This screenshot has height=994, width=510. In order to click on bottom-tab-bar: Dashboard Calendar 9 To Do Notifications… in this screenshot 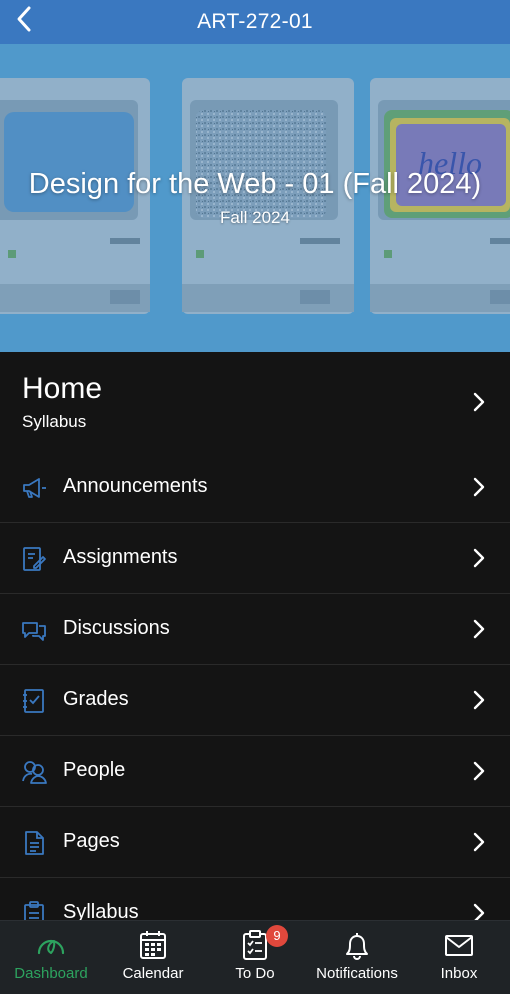, I will do `click(255, 957)`.